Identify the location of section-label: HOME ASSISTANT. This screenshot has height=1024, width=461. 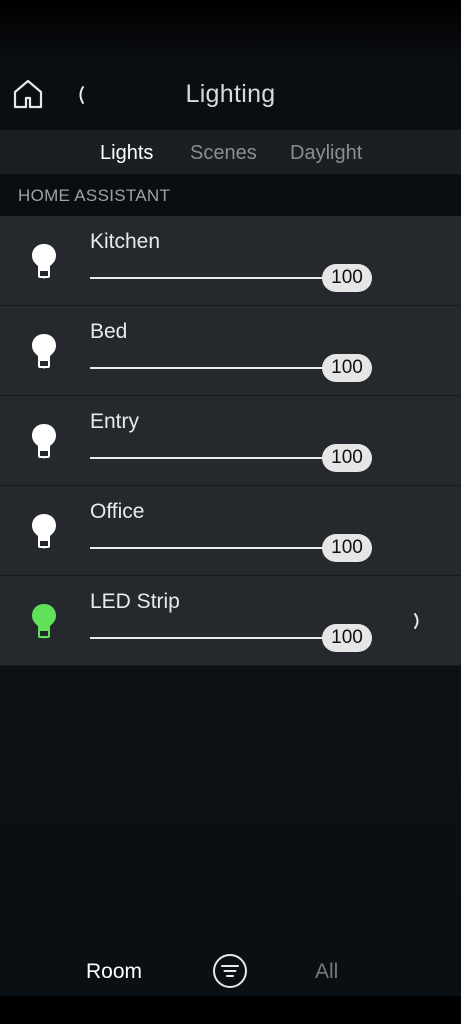
(94, 195).